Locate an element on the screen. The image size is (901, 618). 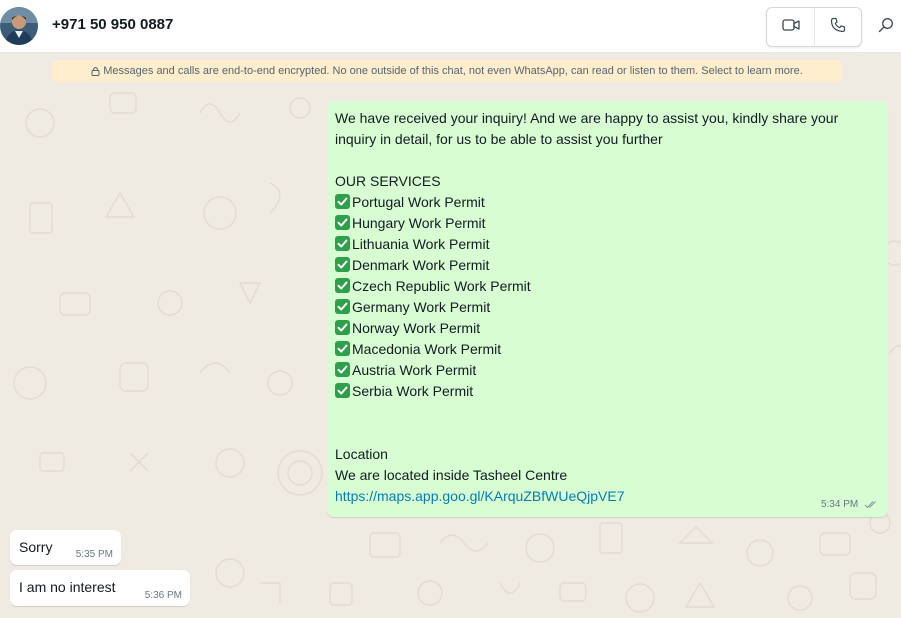
message-meta: 5:34 PM is located at coordinates (849, 505).